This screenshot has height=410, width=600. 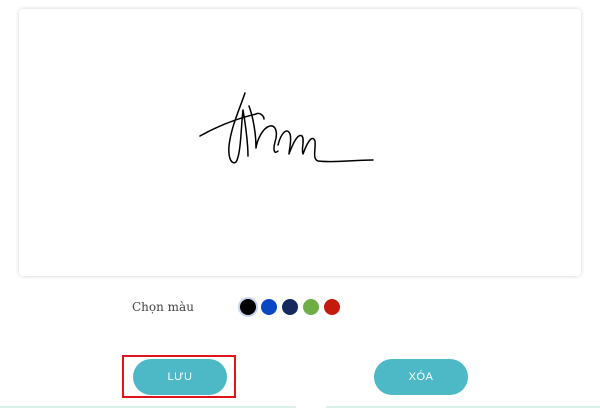 What do you see at coordinates (163, 307) in the screenshot?
I see `color-picker-label: Chọn màu` at bounding box center [163, 307].